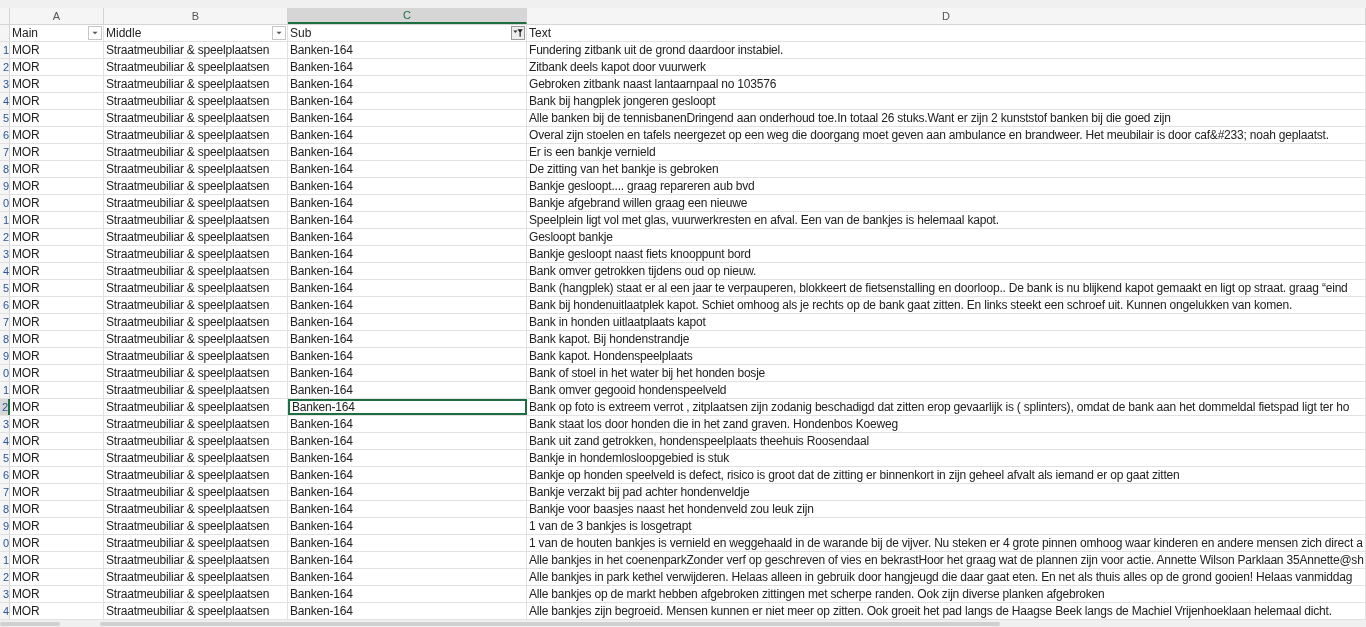  I want to click on table-cell: Bankje verzakt bij pad achter hondenveldje, so click(946, 492).